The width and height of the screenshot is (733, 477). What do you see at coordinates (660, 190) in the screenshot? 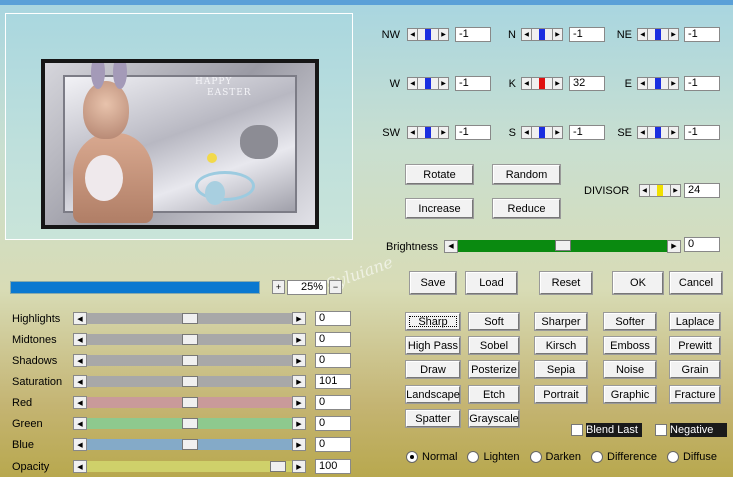
I see `divisor-spinner: ◀ ▶` at bounding box center [660, 190].